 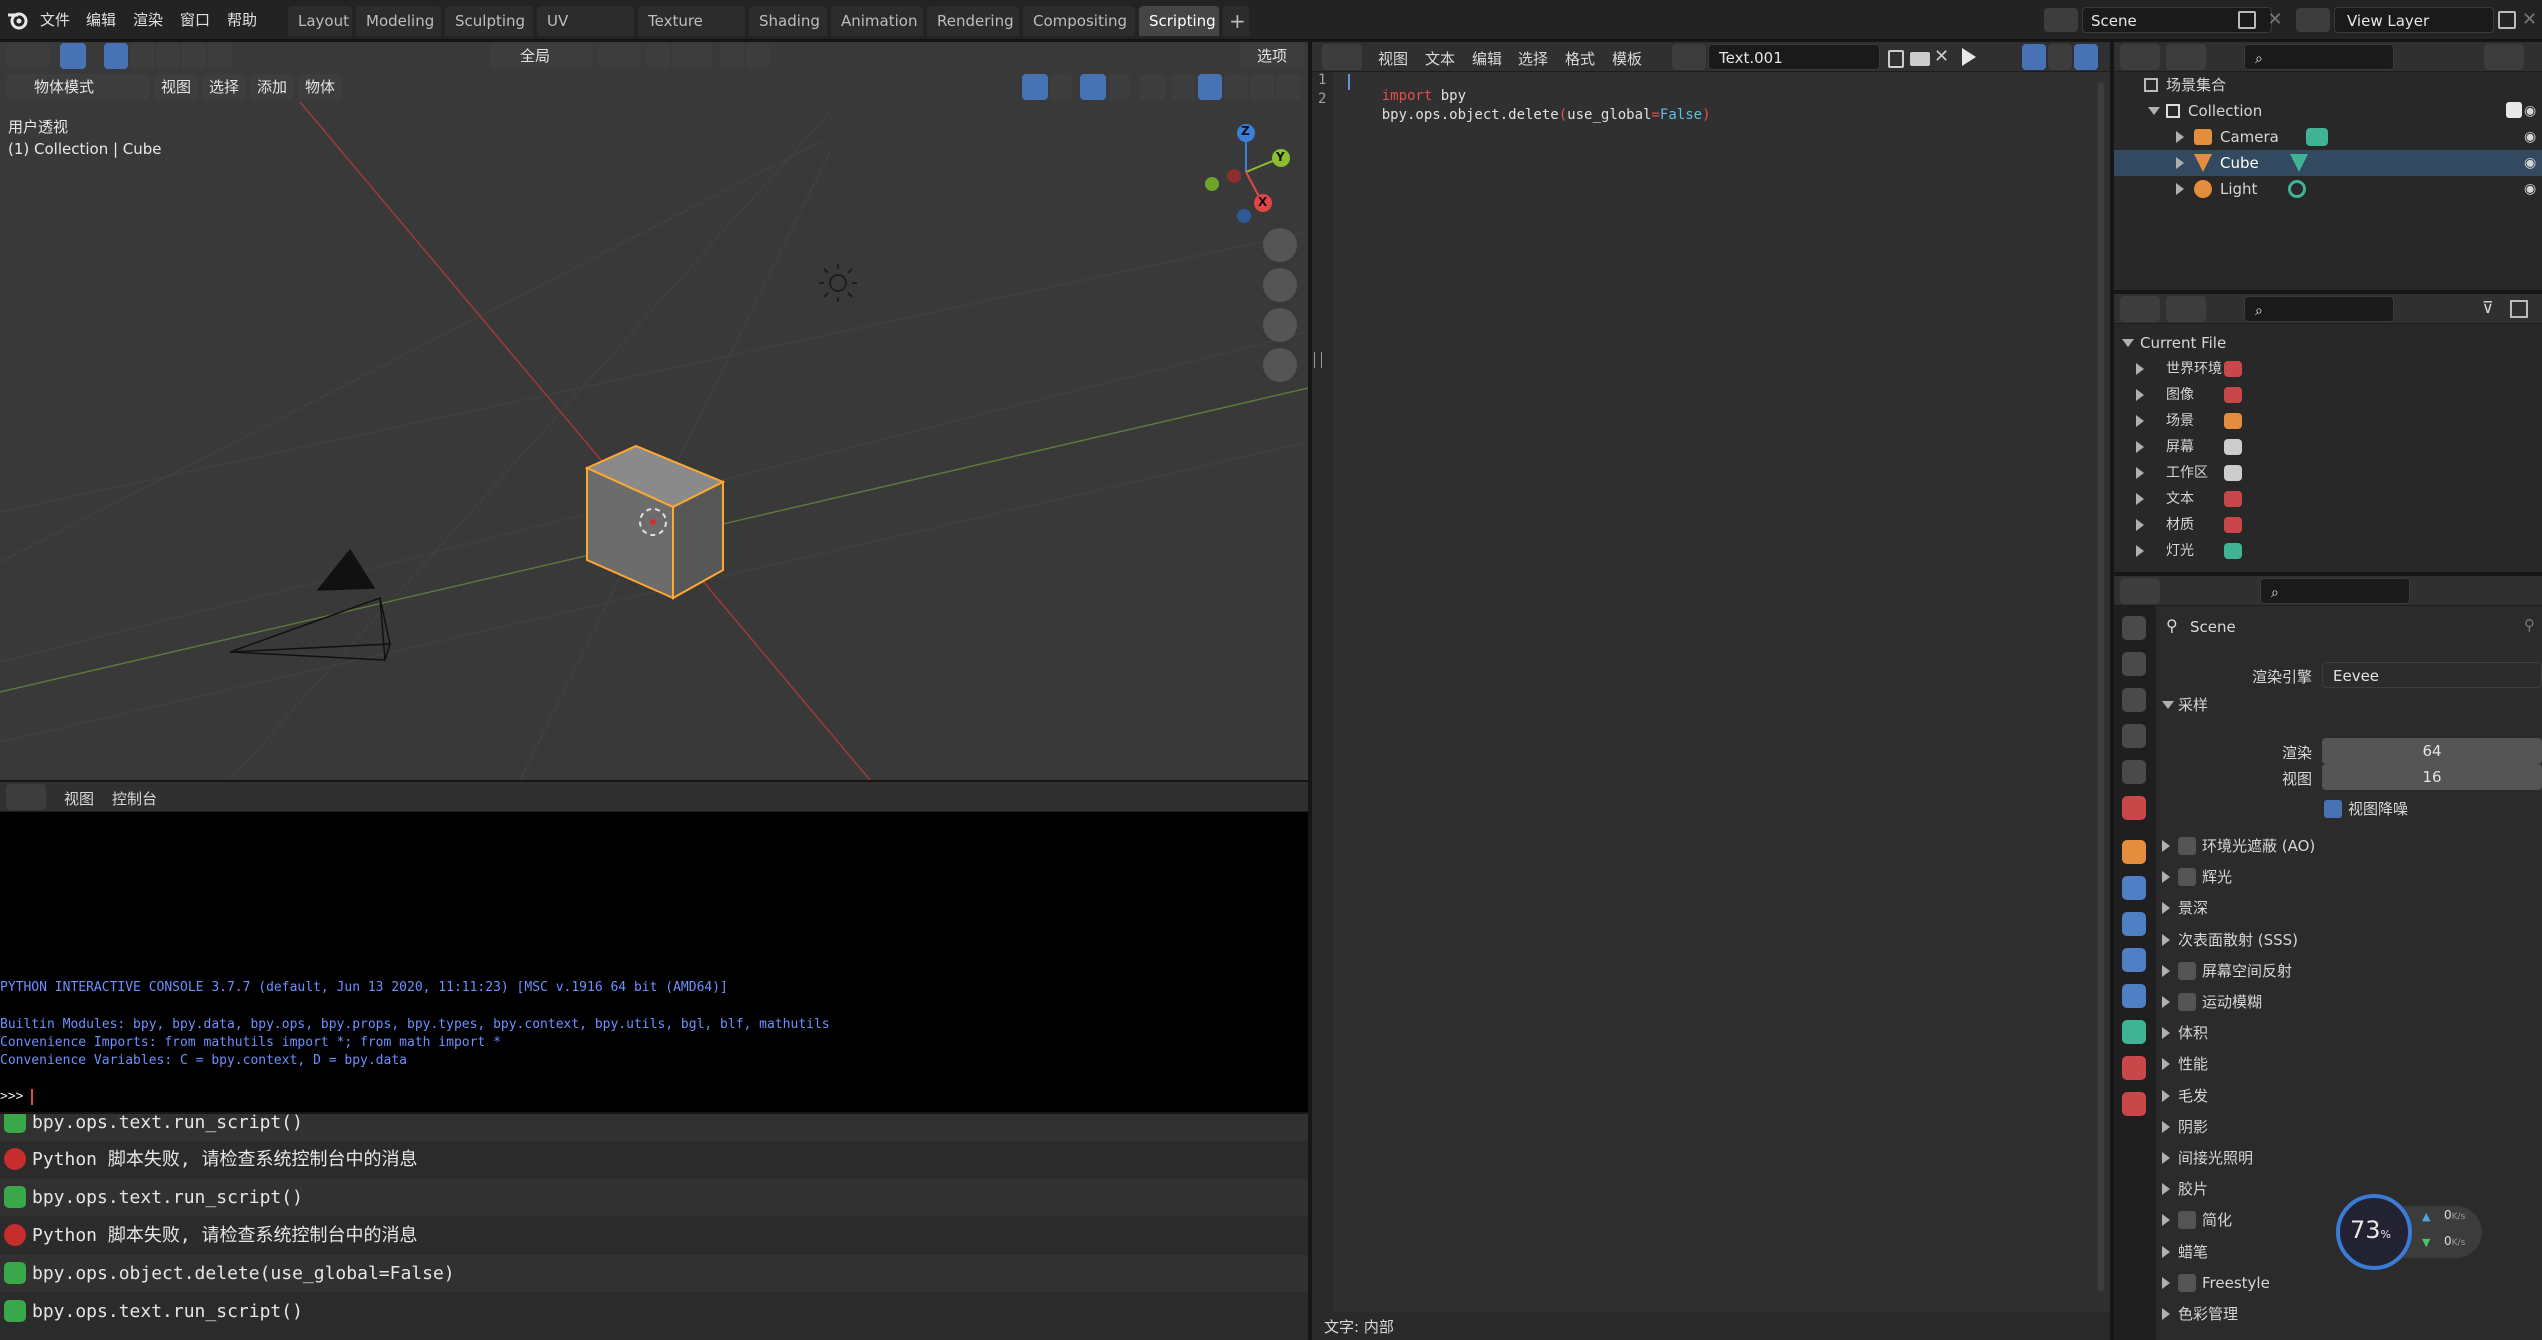 What do you see at coordinates (1580, 58) in the screenshot?
I see `text-menu-format: 格式` at bounding box center [1580, 58].